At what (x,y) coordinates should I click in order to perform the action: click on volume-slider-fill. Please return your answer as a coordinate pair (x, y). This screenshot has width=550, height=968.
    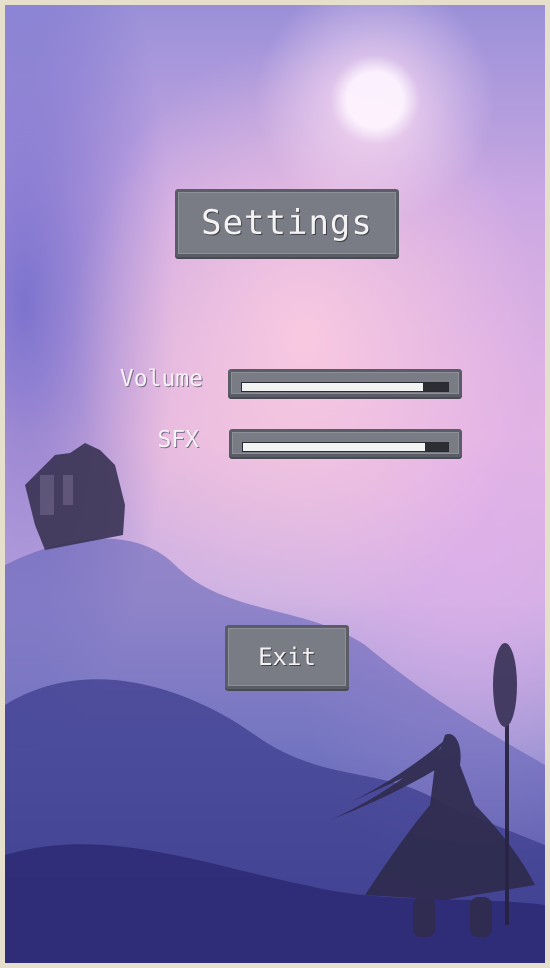
    Looking at the image, I should click on (333, 387).